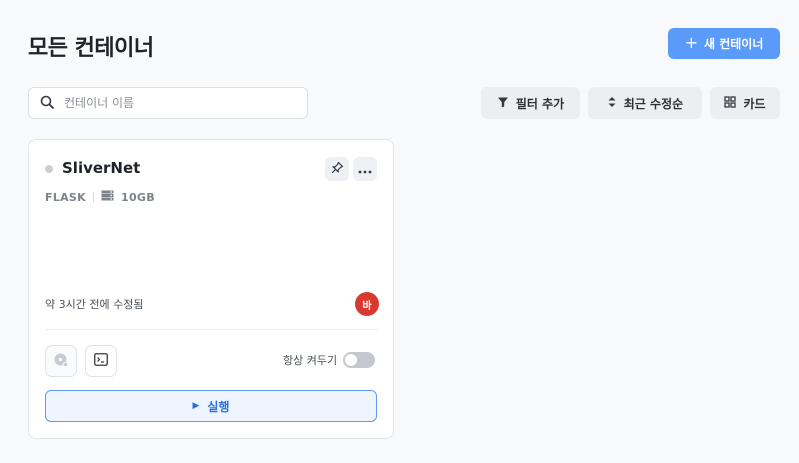  Describe the element at coordinates (101, 168) in the screenshot. I see `container-name: SliverNet` at that location.